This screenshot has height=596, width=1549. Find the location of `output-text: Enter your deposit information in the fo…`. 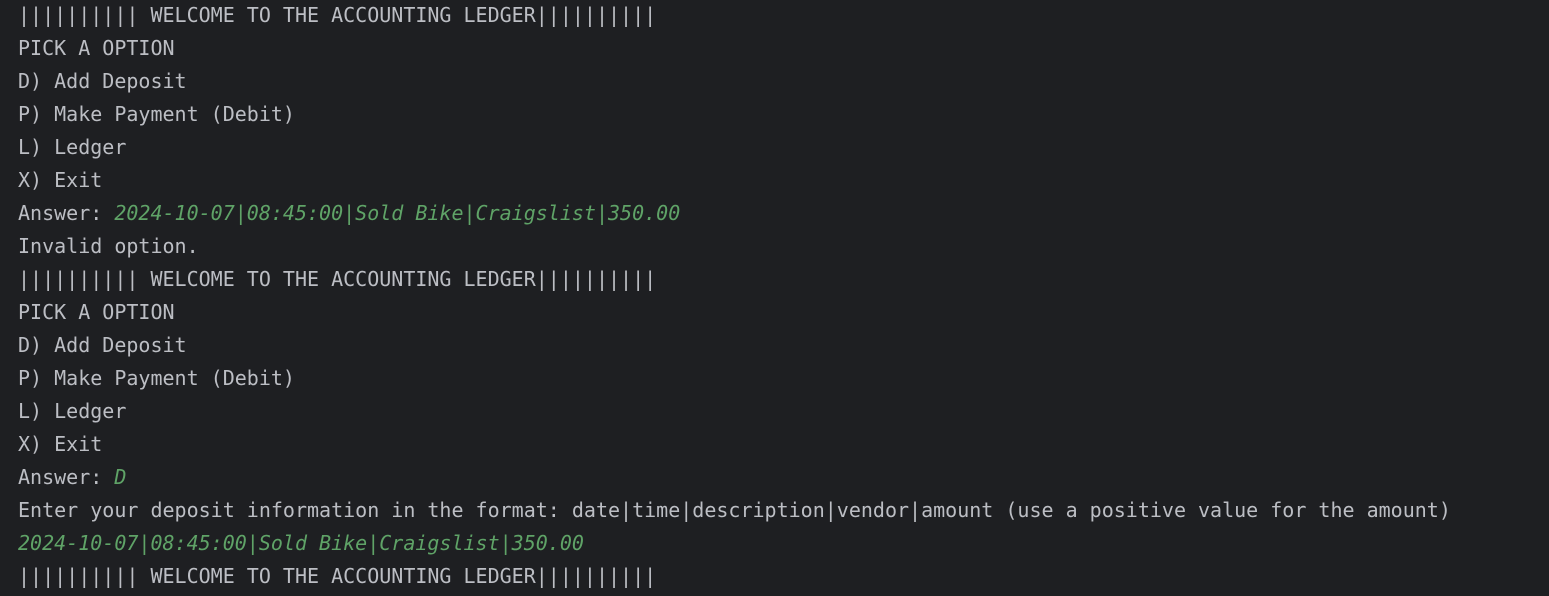

output-text: Enter your deposit information in the fo… is located at coordinates (734, 510).